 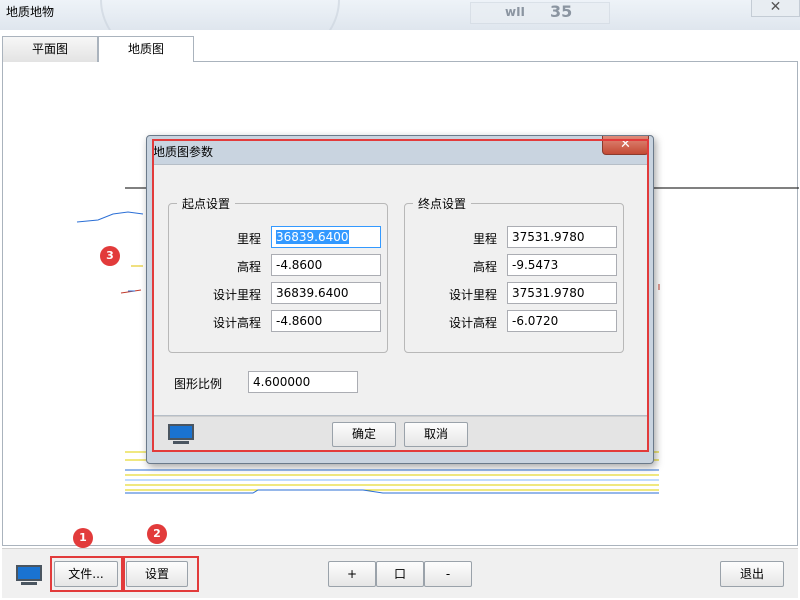 What do you see at coordinates (400, 49) in the screenshot?
I see `tab-bar: 平面图 地质图` at bounding box center [400, 49].